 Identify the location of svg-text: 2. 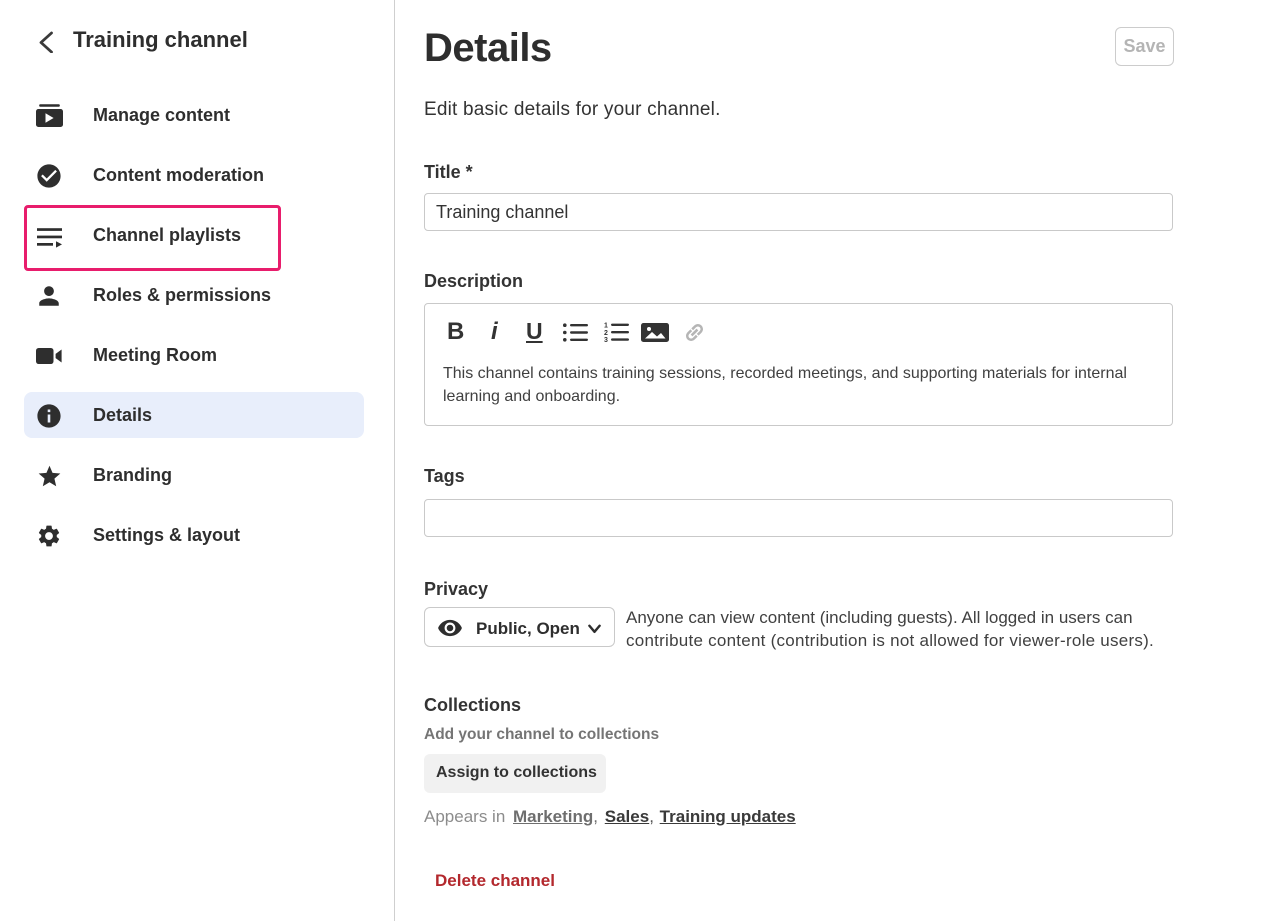
(606, 333).